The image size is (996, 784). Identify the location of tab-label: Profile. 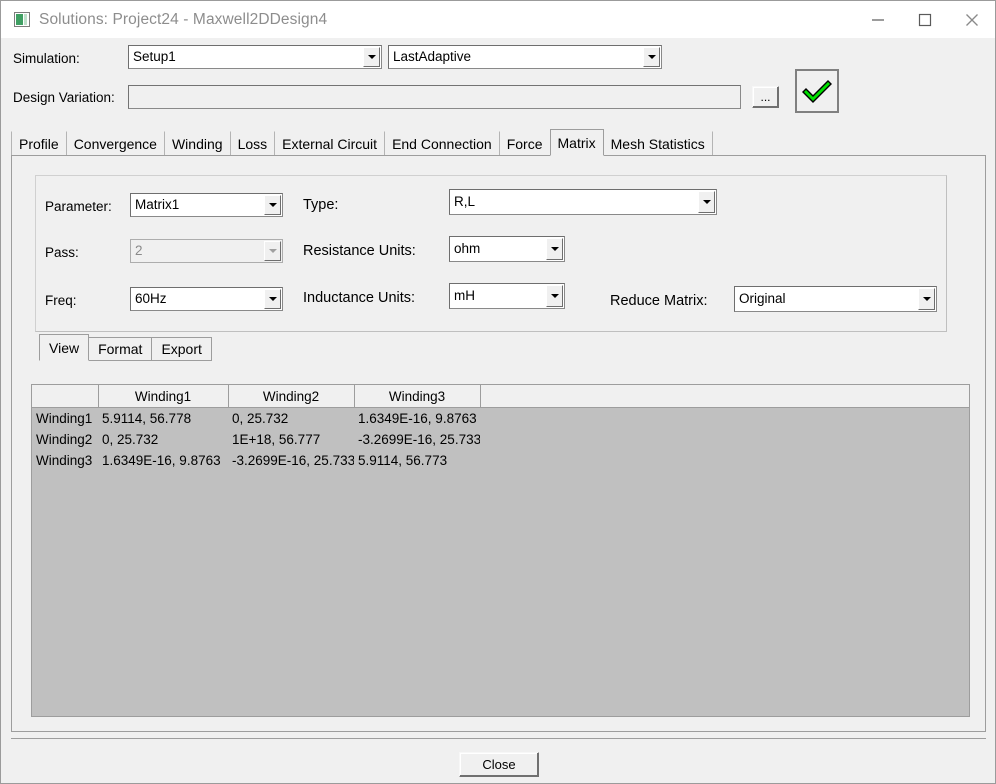
(39, 144).